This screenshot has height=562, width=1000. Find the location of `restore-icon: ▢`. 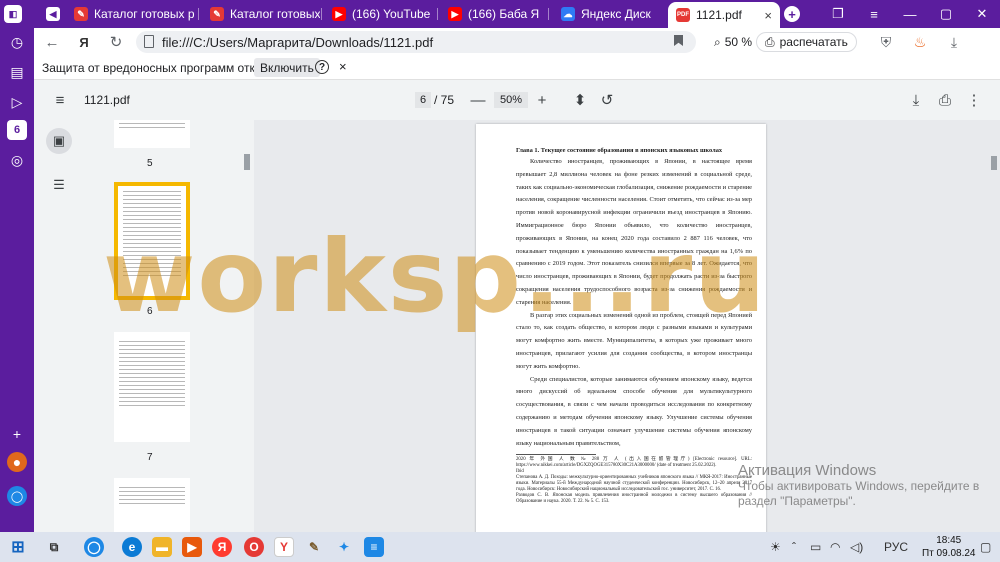

restore-icon: ▢ is located at coordinates (946, 14).